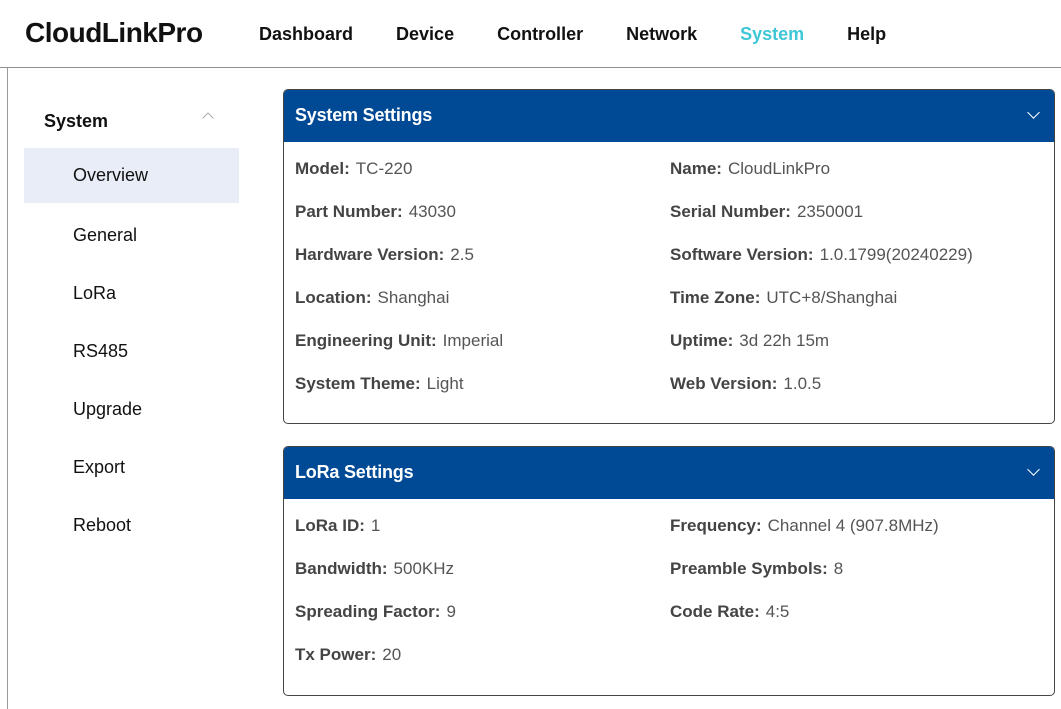  I want to click on field-spreading-factor: Spreading Factor: 9, so click(375, 612).